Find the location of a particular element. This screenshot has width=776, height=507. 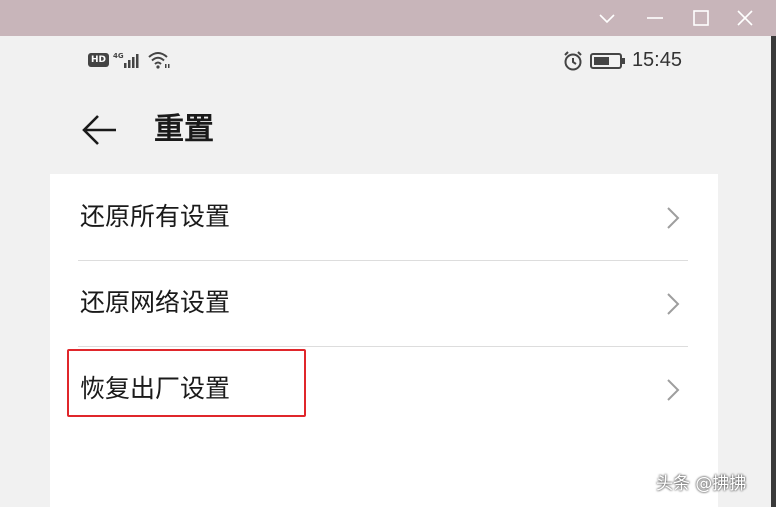

minimize-button is located at coordinates (655, 18).